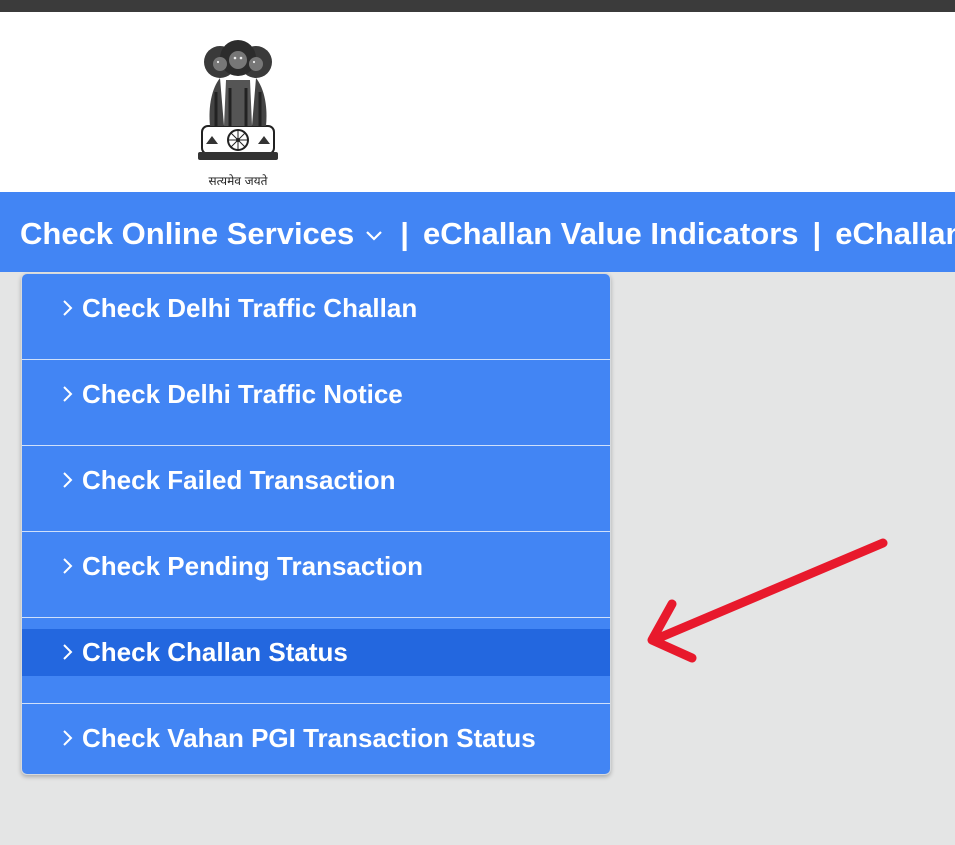  What do you see at coordinates (309, 738) in the screenshot?
I see `dropdown-item-label: Check Vahan PGI Transaction Status` at bounding box center [309, 738].